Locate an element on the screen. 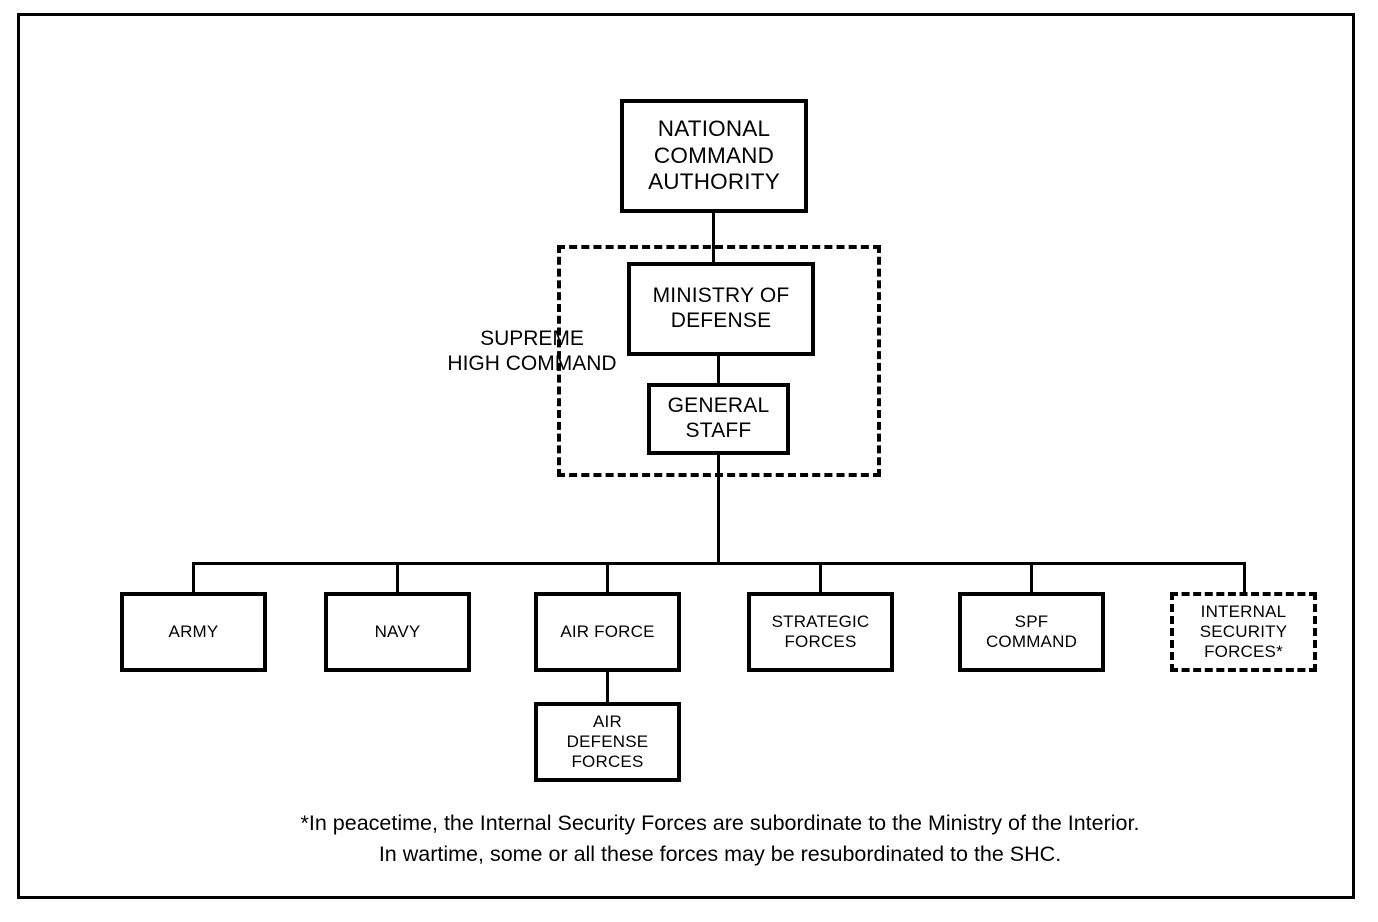  node-air-defense-forces: AIR DEFENSE FORCES is located at coordinates (607, 742).